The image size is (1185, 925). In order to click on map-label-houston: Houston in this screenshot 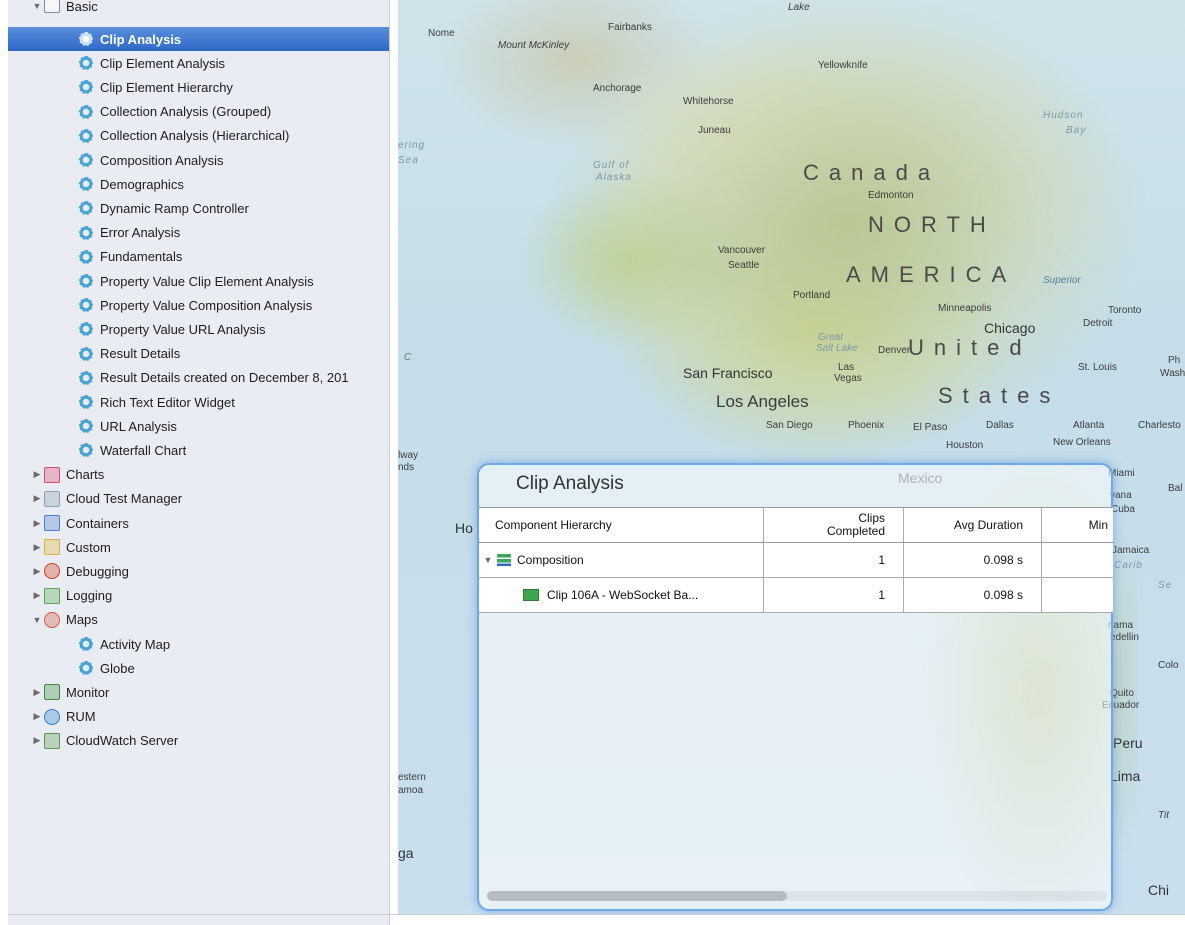, I will do `click(965, 445)`.